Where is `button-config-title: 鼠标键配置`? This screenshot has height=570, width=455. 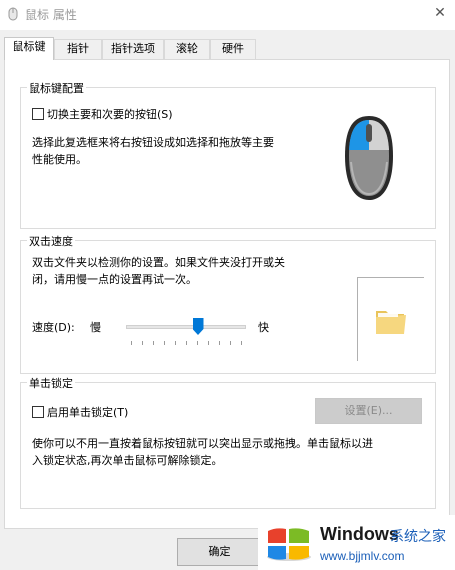 button-config-title: 鼠标键配置 is located at coordinates (56, 88).